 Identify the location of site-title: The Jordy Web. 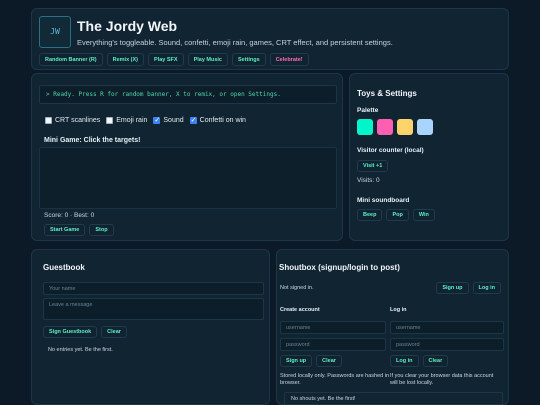
(127, 26).